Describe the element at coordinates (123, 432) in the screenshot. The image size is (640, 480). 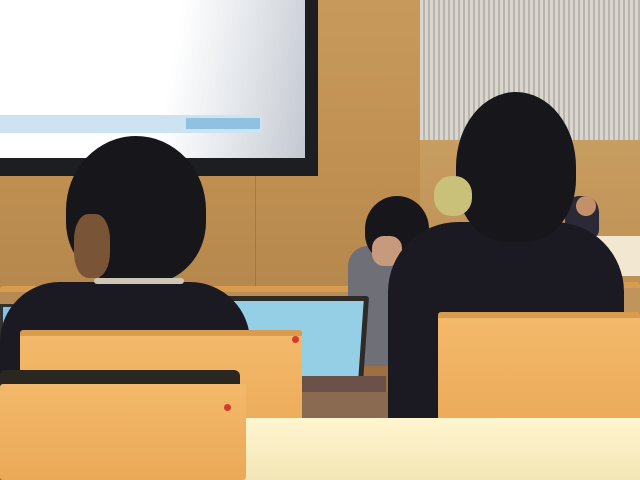
I see `chair-back-front` at that location.